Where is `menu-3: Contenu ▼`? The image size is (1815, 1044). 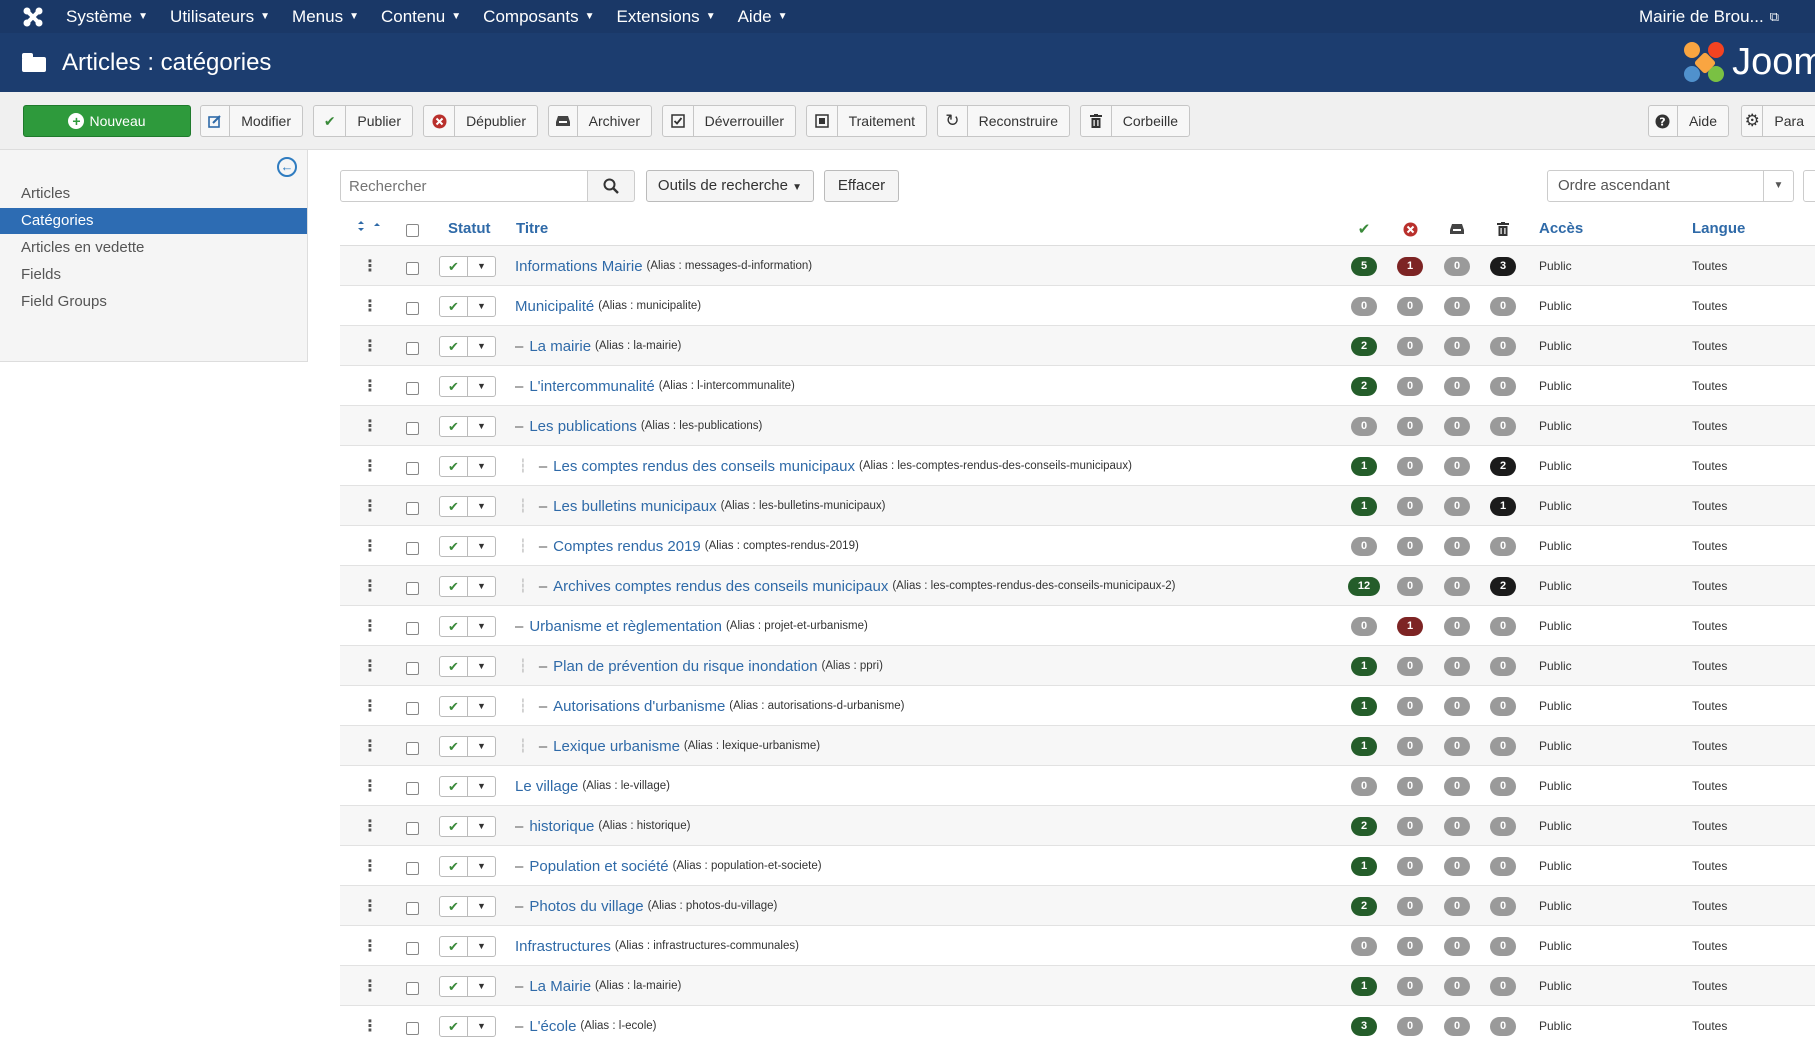 menu-3: Contenu ▼ is located at coordinates (421, 17).